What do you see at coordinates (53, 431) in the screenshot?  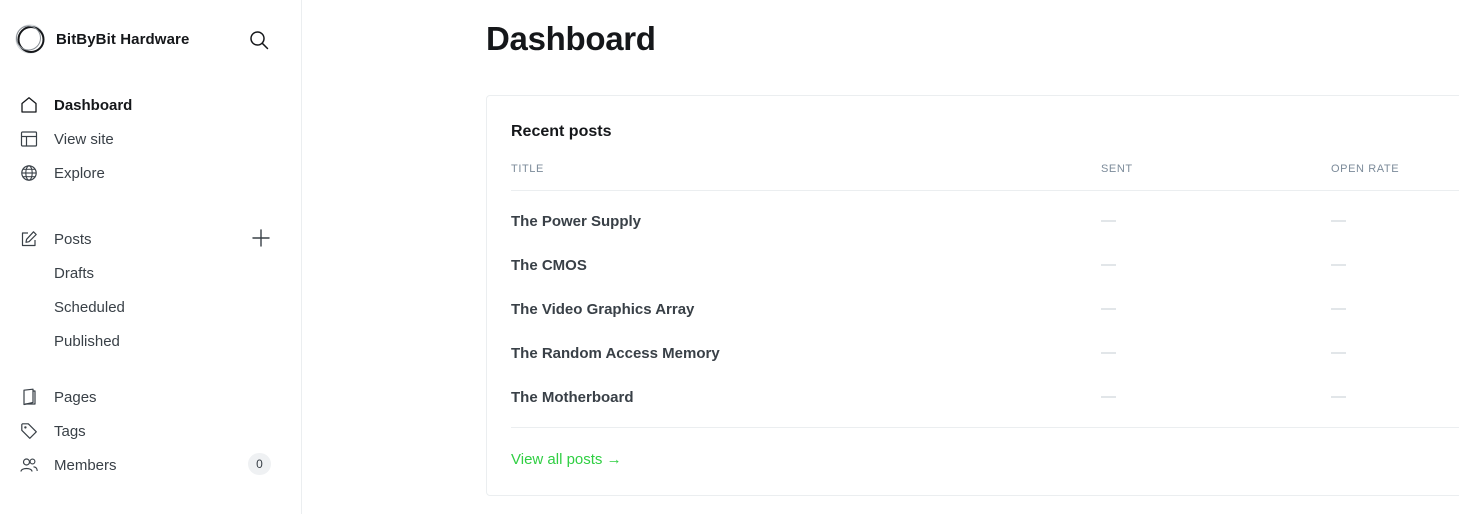 I see `nav-item-tags: Tags` at bounding box center [53, 431].